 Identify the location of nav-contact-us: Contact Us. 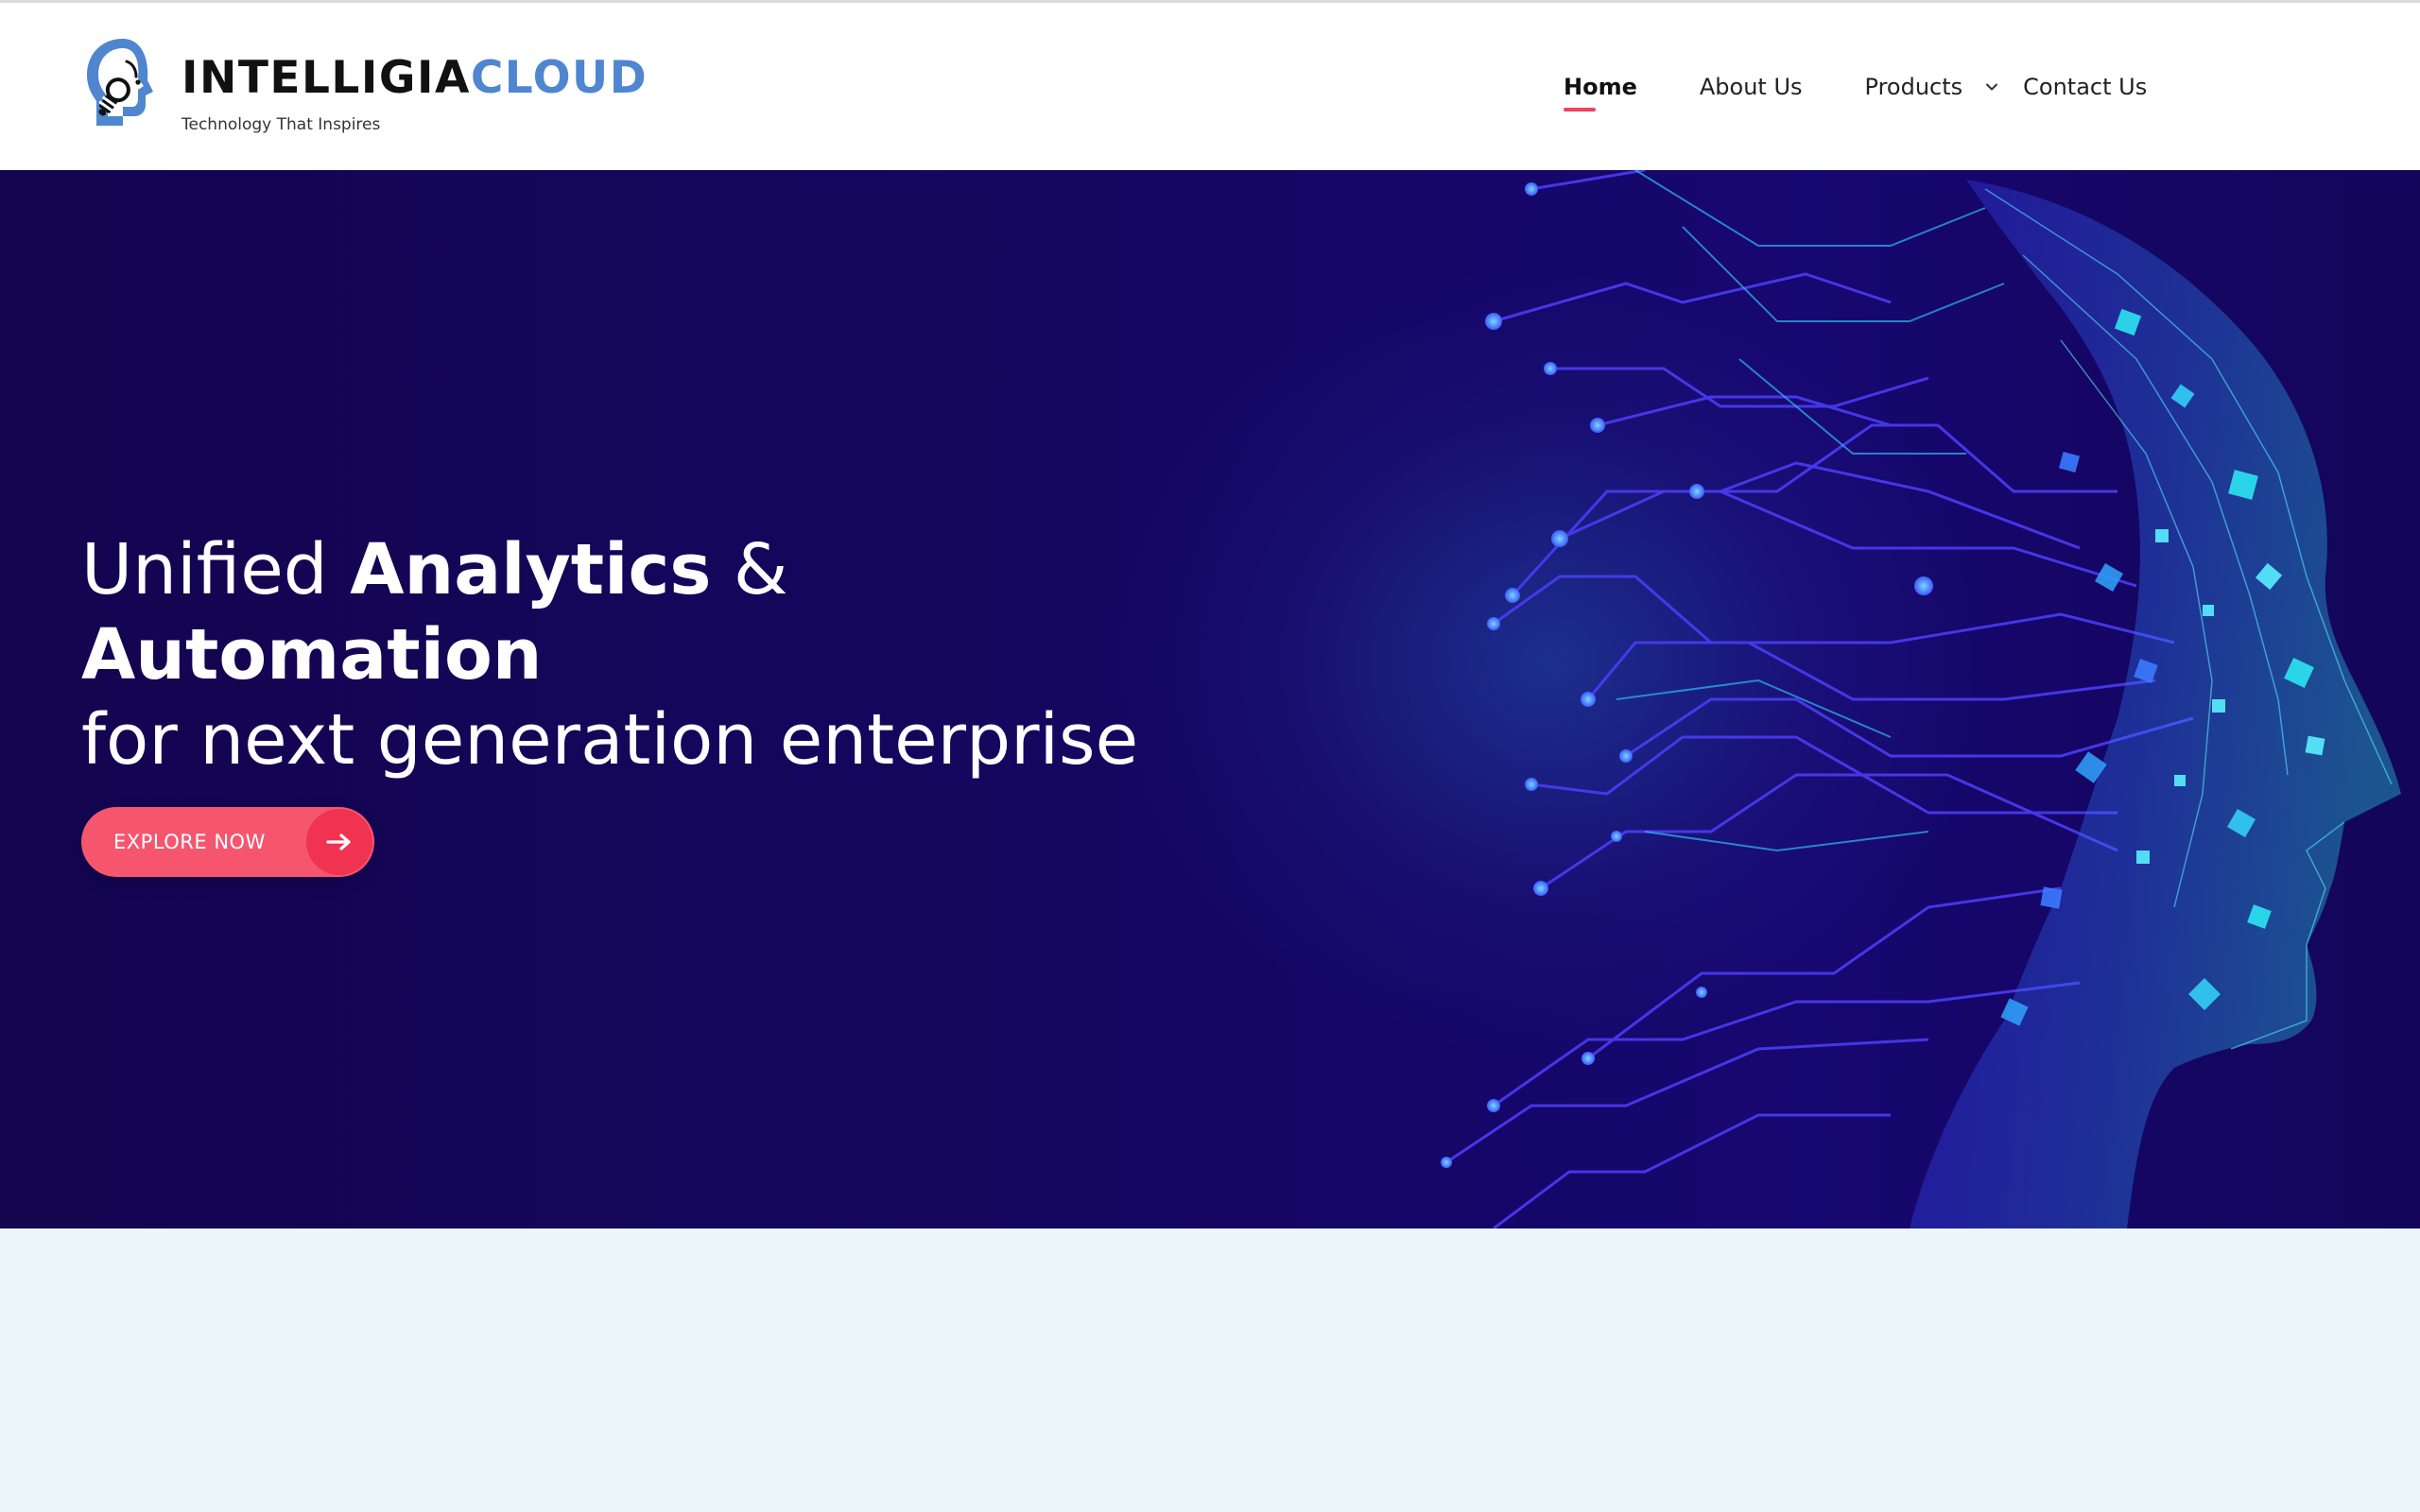
(2085, 87).